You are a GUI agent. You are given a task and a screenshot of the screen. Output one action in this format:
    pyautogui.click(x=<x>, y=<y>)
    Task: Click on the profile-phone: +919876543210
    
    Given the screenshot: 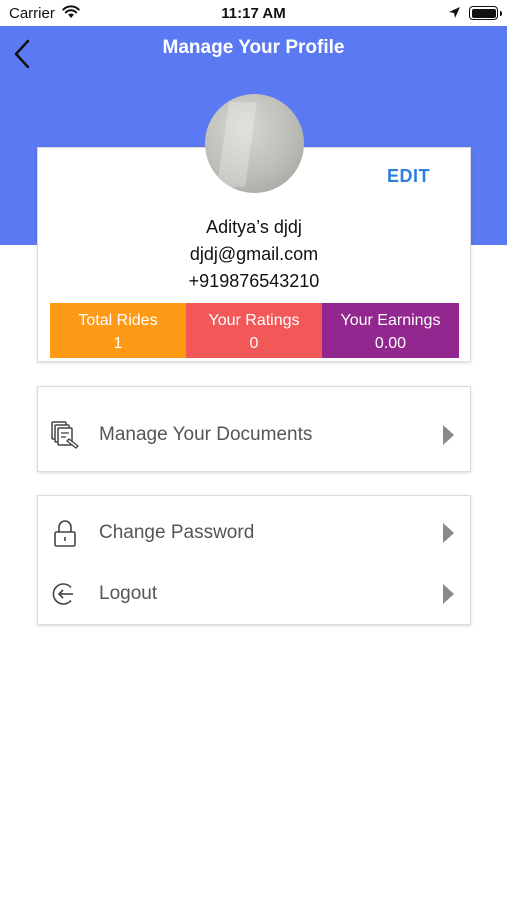 What is the action you would take?
    pyautogui.click(x=254, y=281)
    